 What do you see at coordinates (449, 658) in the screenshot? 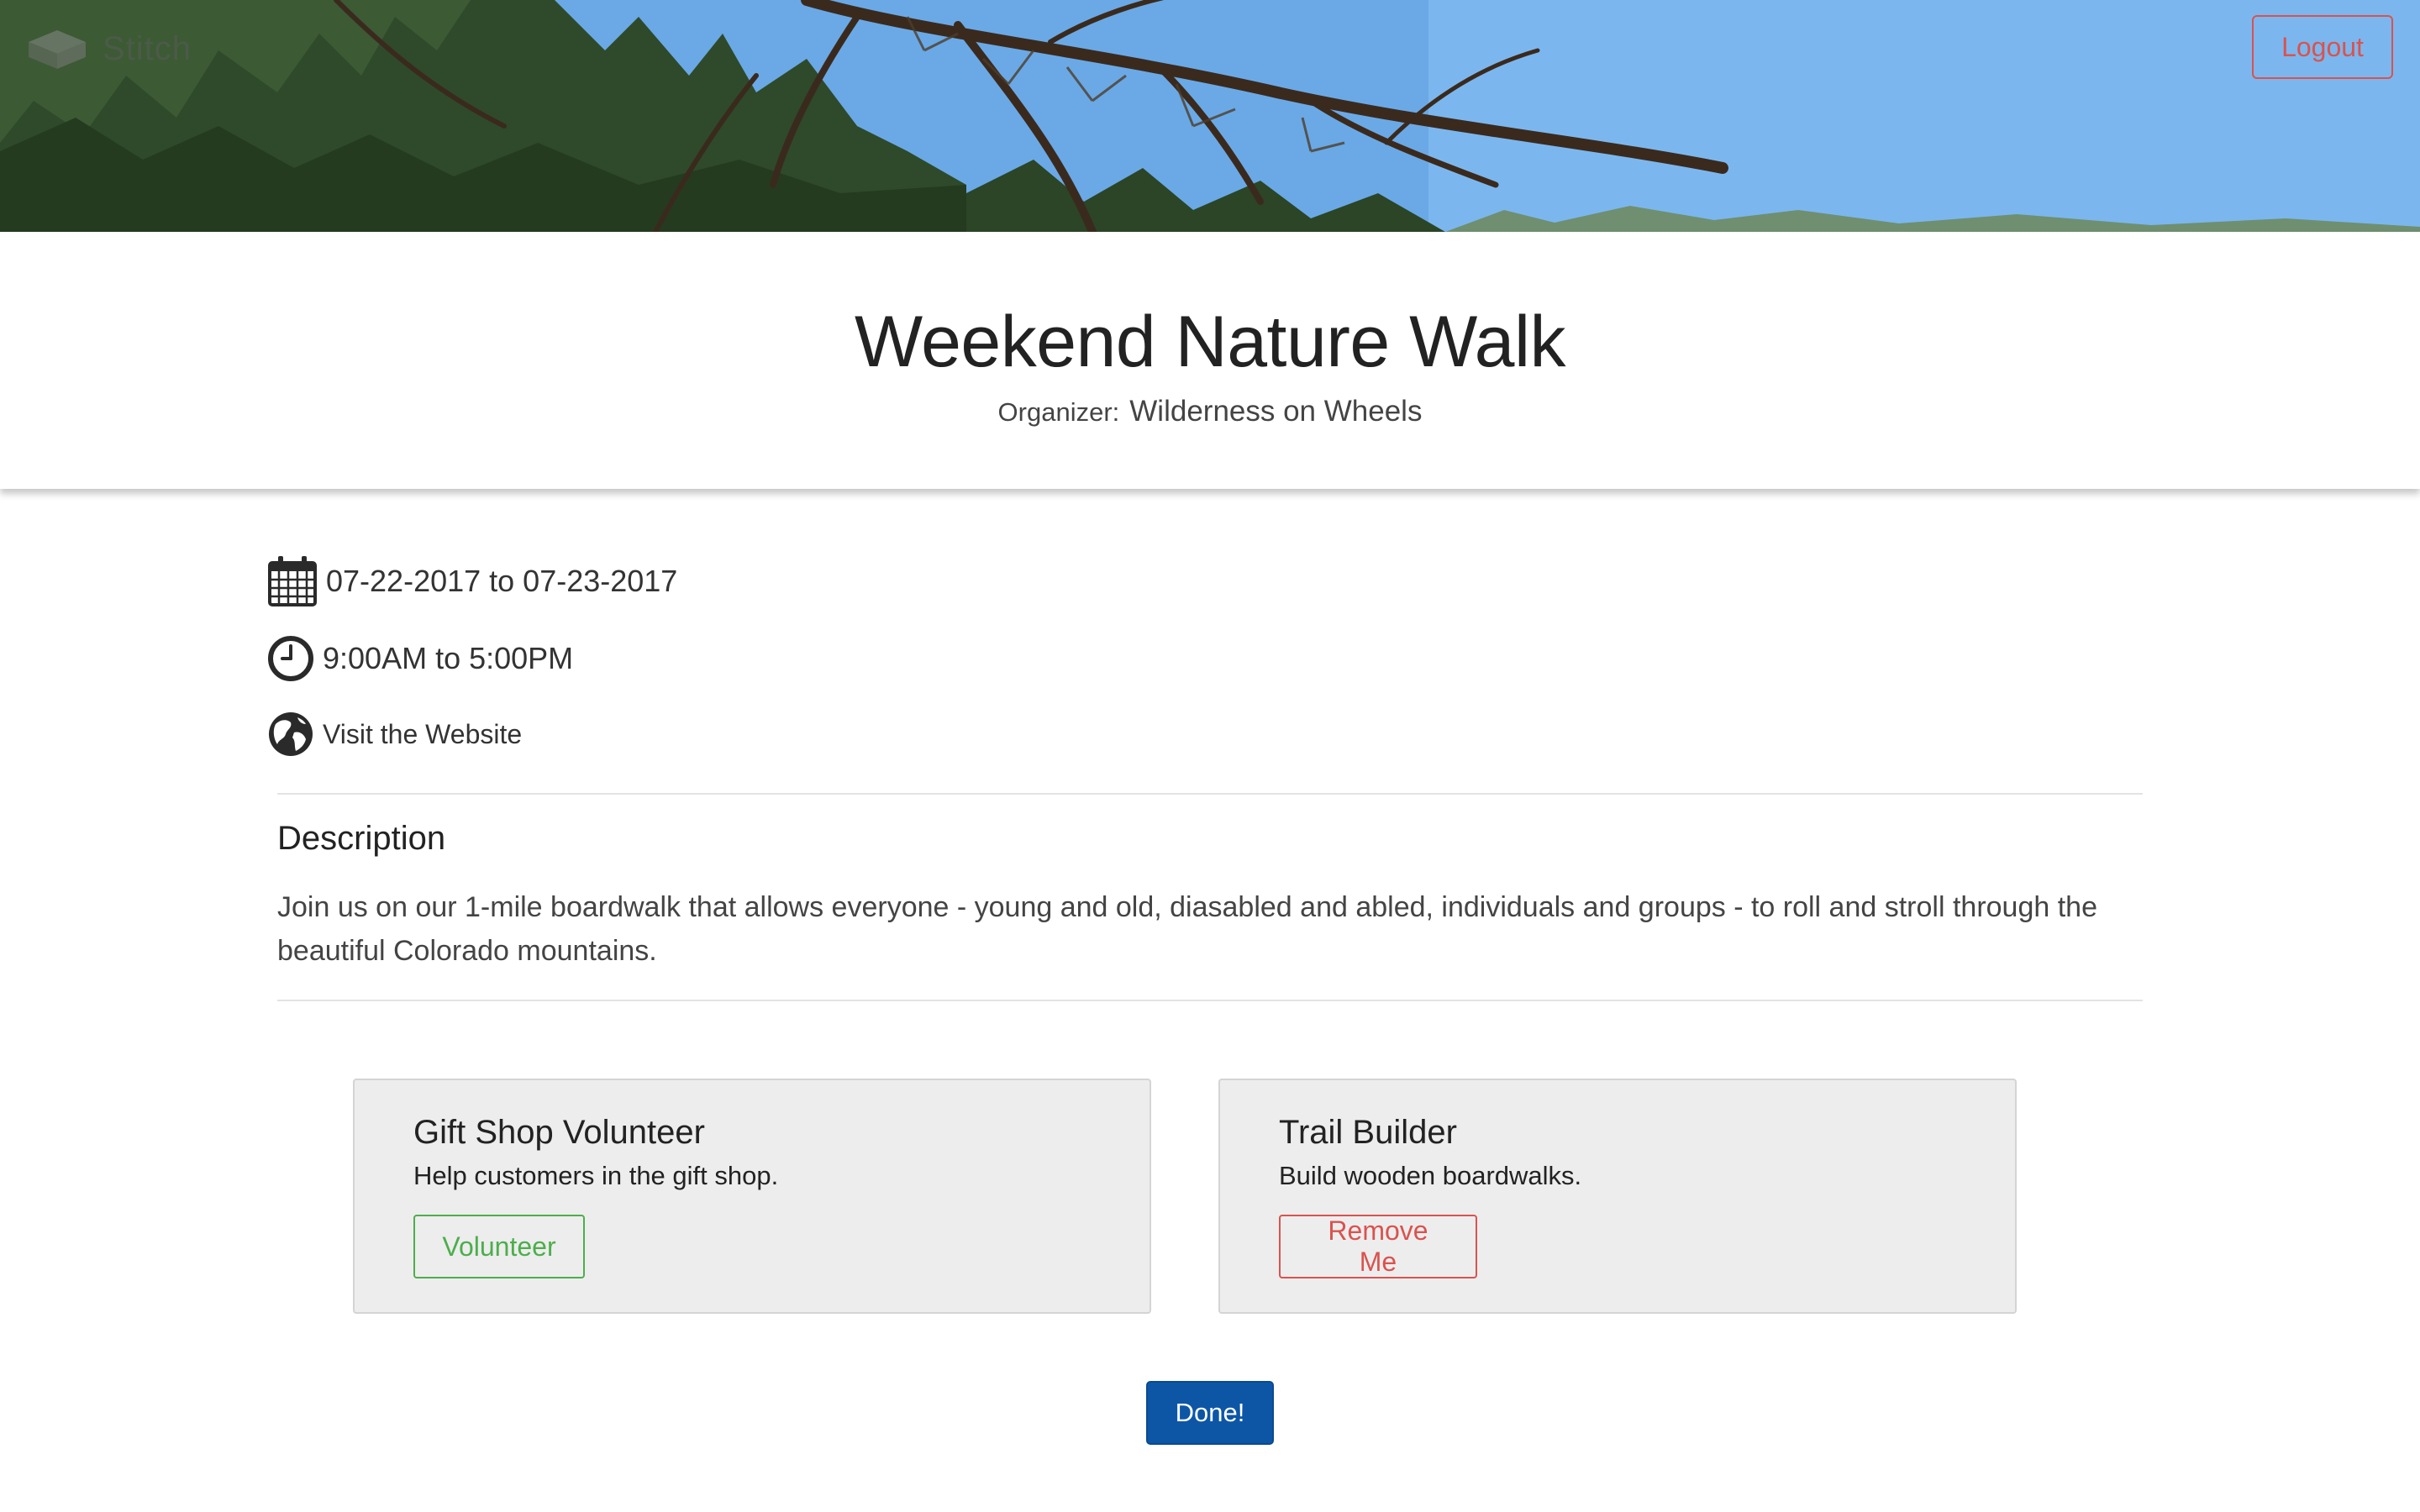
I see `time-range: 9:00AM to 5:00PM` at bounding box center [449, 658].